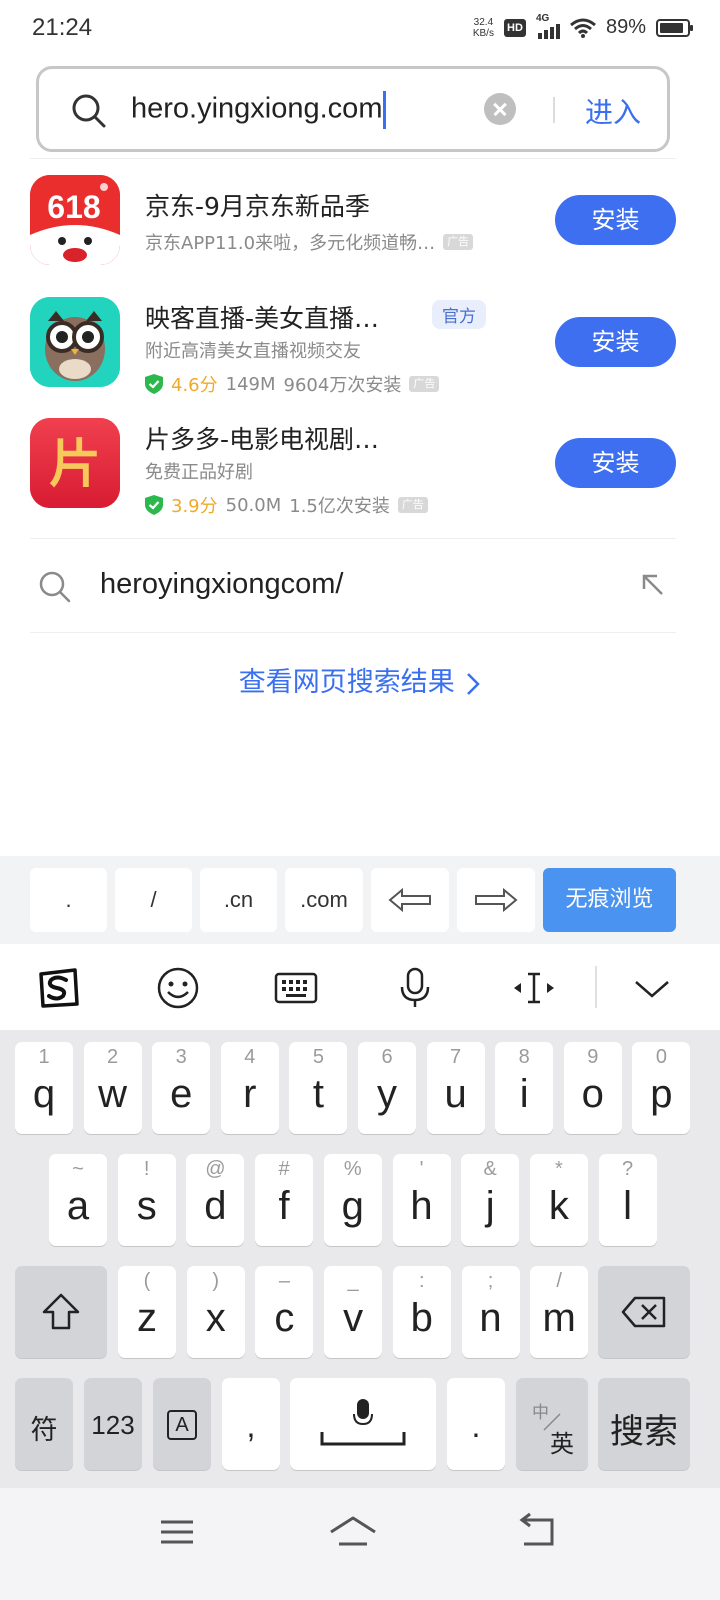 The height and width of the screenshot is (1600, 720). Describe the element at coordinates (421, 1312) in the screenshot. I see `key-b: :b` at that location.